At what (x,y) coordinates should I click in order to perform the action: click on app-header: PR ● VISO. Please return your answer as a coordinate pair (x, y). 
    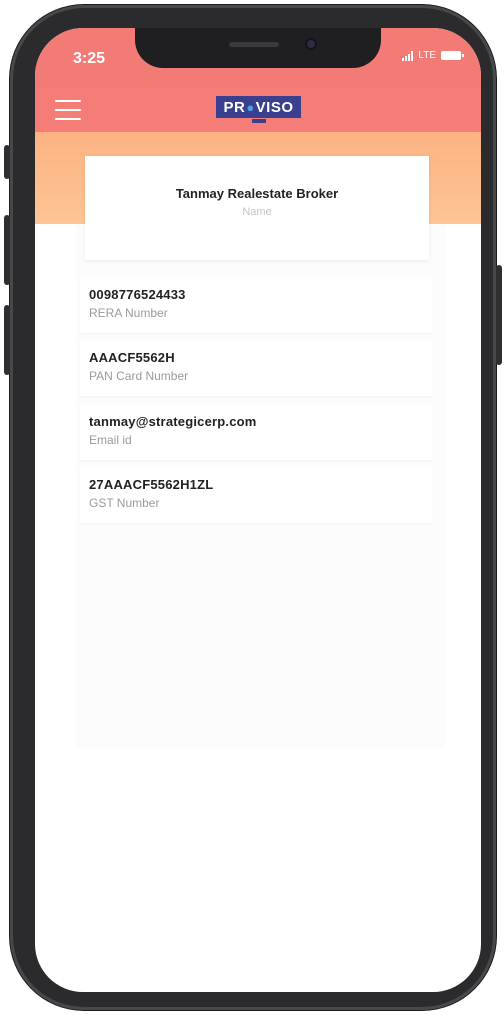
    Looking at the image, I should click on (258, 110).